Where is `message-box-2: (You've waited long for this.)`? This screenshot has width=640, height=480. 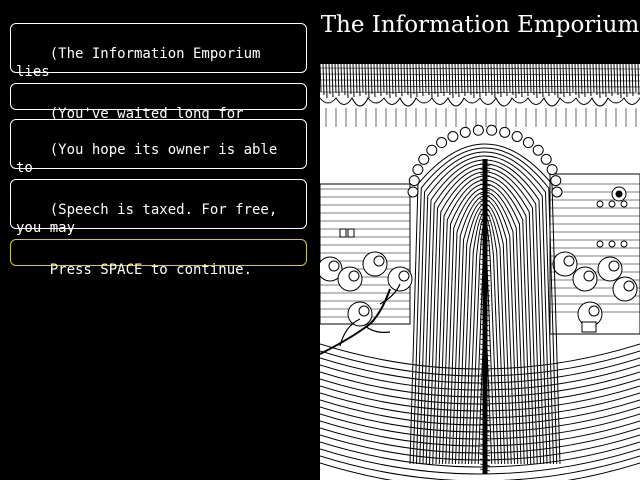
message-box-2: (You've waited long for this.) is located at coordinates (158, 111).